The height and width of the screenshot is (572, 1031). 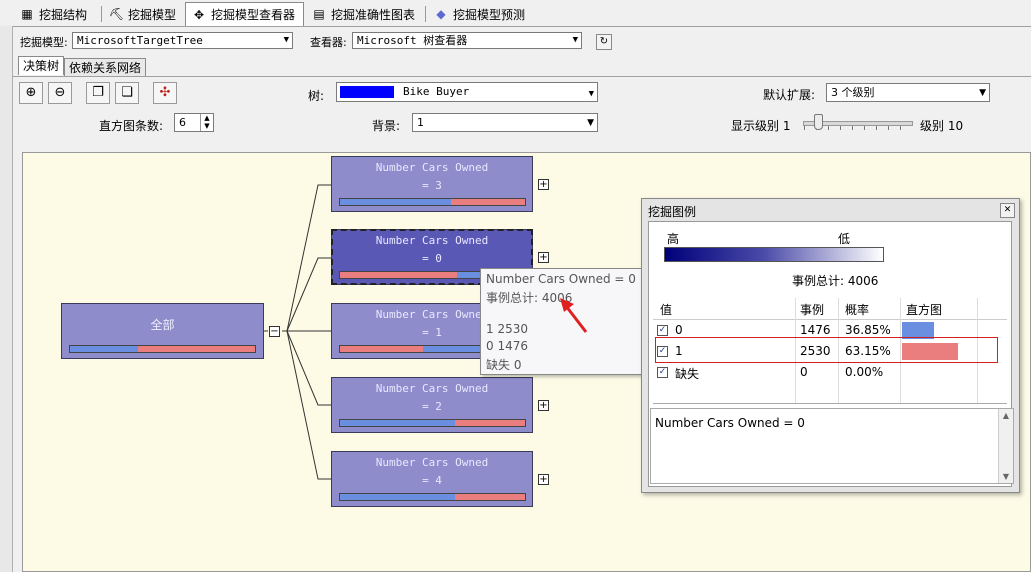 I want to click on legend-gradient-bar, so click(x=774, y=254).